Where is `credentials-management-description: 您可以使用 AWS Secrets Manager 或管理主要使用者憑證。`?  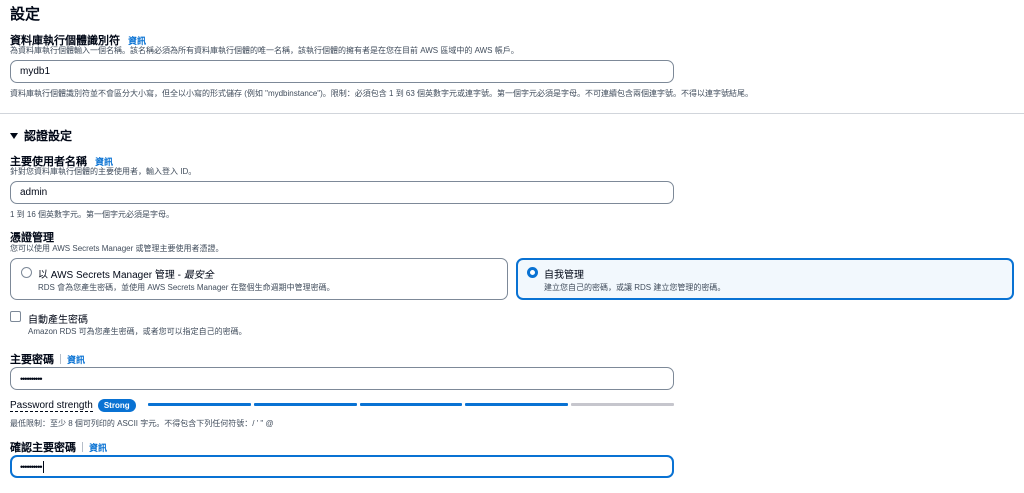
credentials-management-description: 您可以使用 AWS Secrets Manager 或管理主要使用者憑證。 is located at coordinates (117, 248).